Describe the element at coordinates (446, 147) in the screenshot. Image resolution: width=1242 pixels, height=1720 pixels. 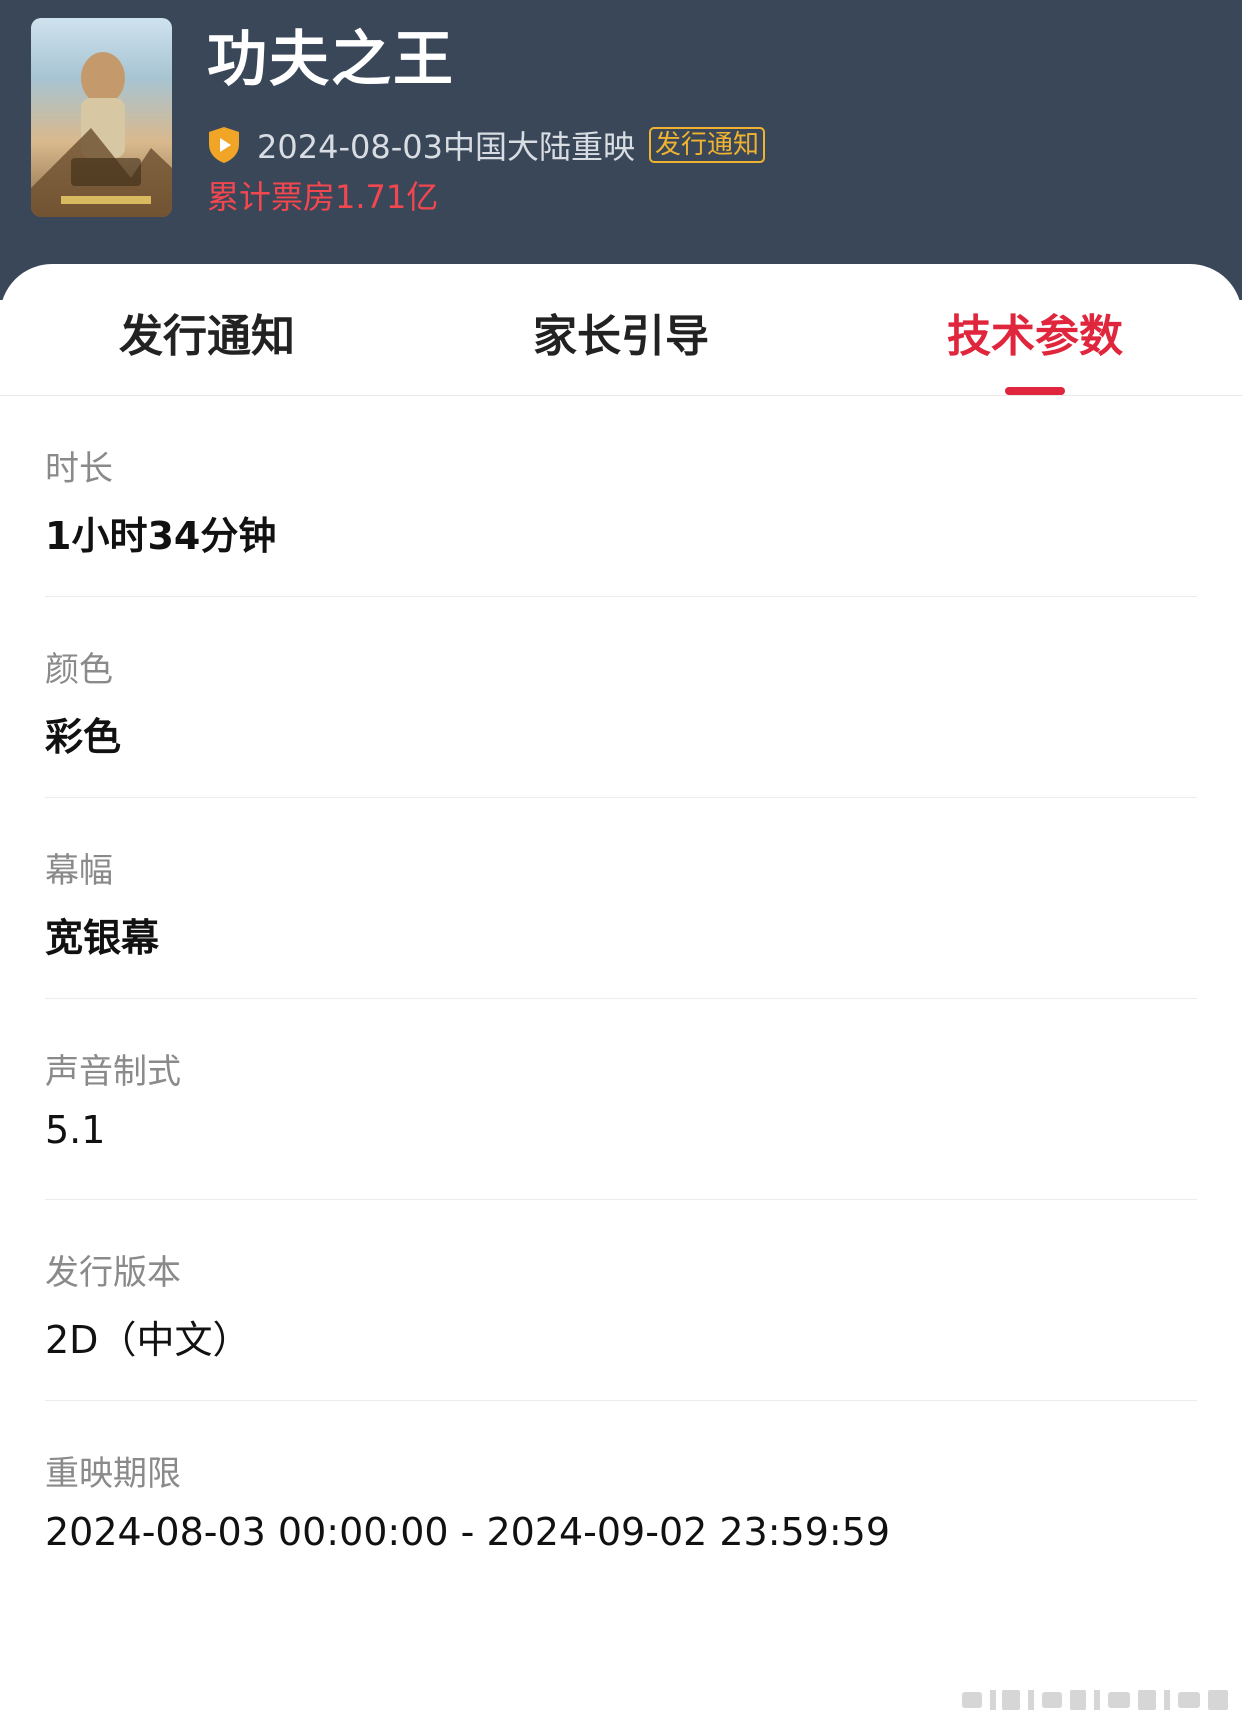
I see `release-info: 2024-08-03中国大陆重映` at that location.